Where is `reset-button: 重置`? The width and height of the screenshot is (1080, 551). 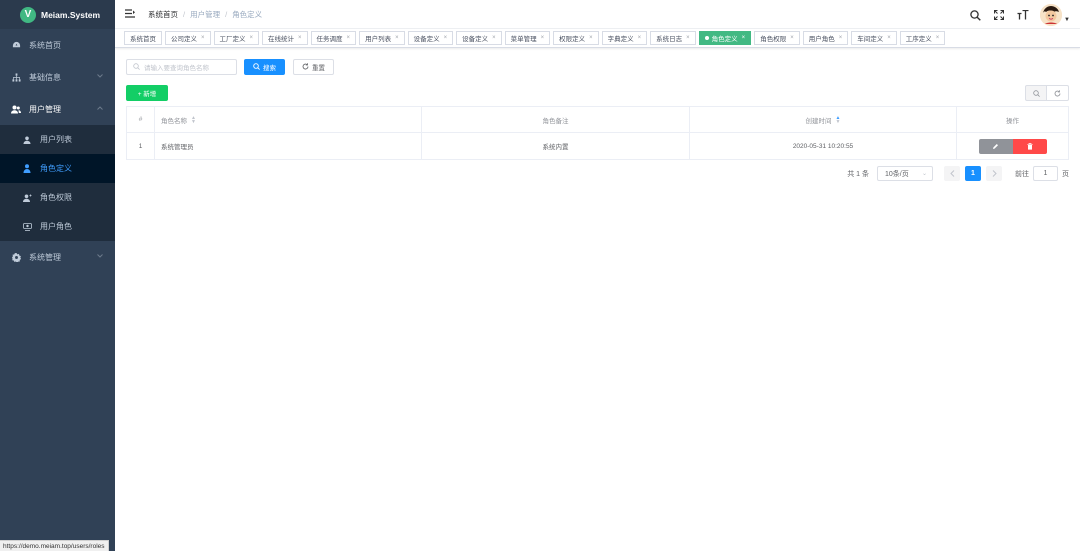
reset-button: 重置 is located at coordinates (313, 67).